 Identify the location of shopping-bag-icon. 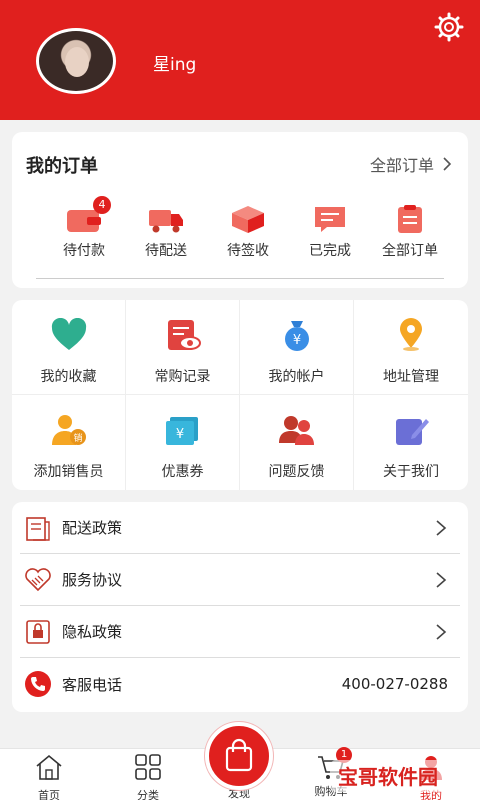
(239, 755).